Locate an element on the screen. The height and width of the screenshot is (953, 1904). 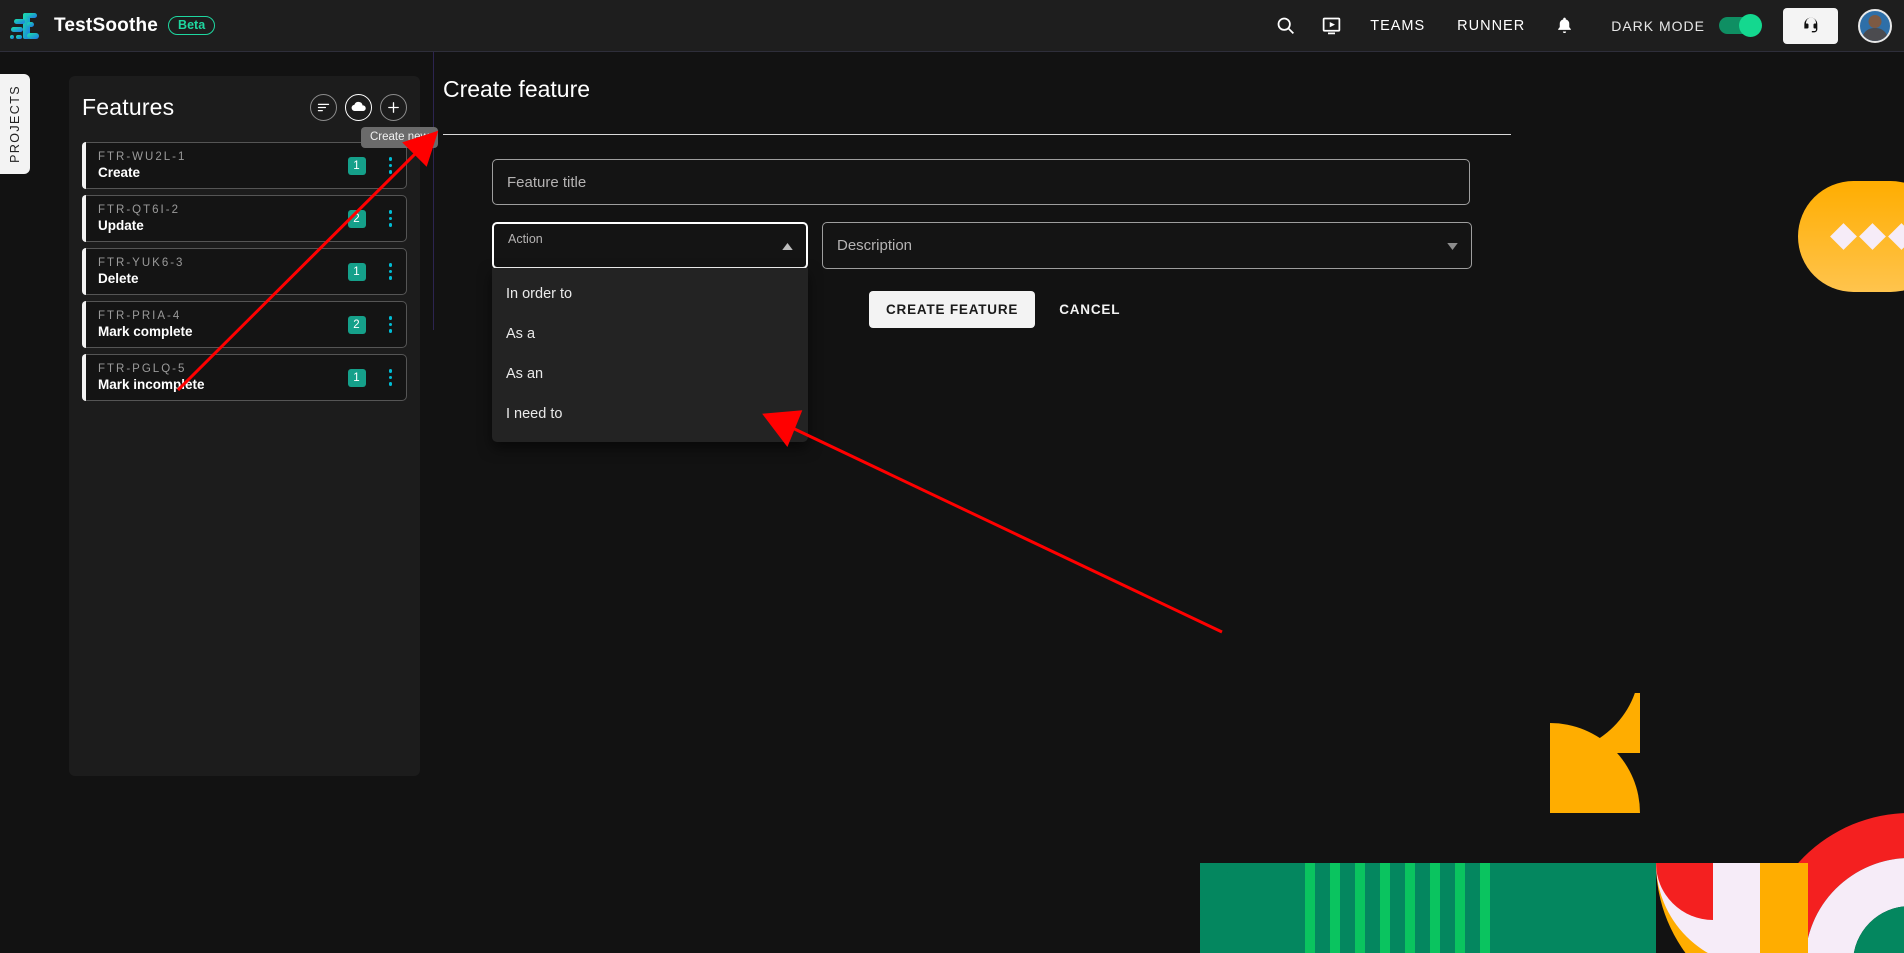
upload-button is located at coordinates (358, 107).